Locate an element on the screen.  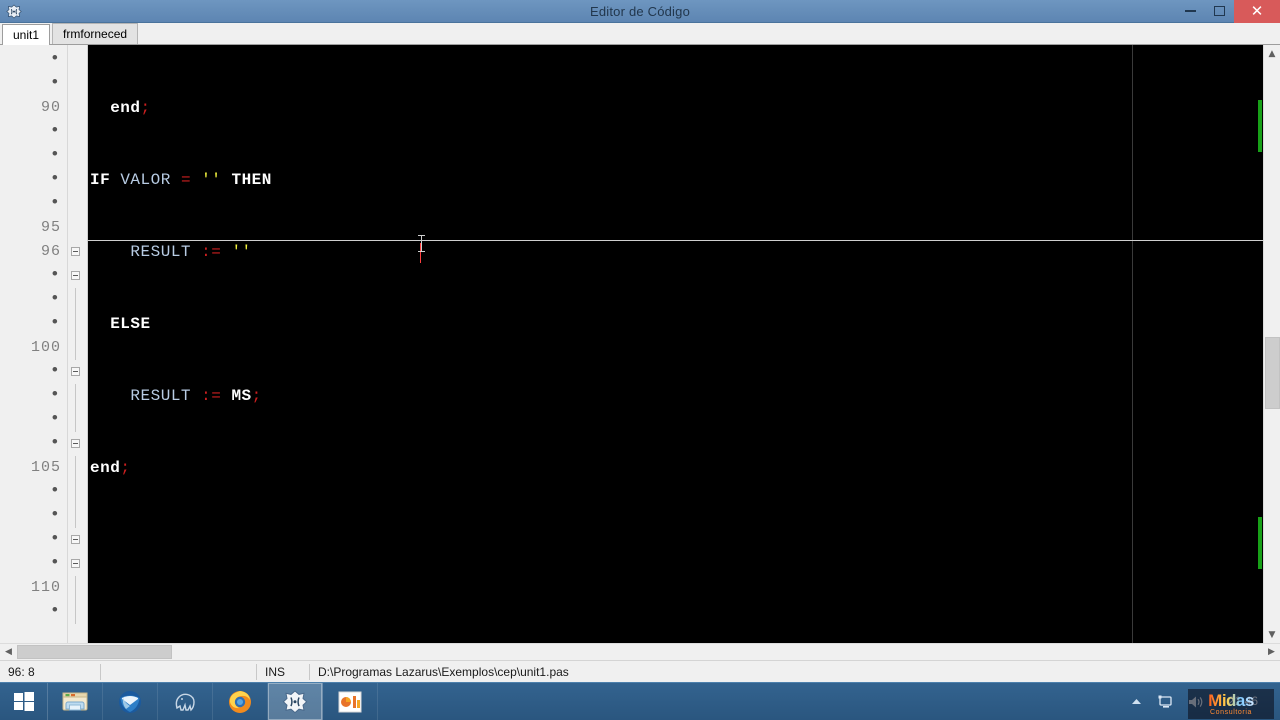
line-number: 96 is located at coordinates (50, 251).